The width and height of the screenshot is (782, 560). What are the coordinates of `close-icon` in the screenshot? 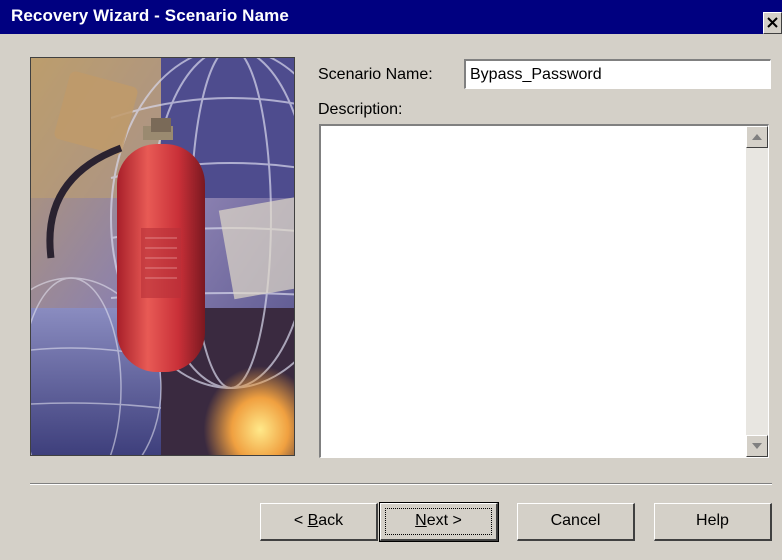 It's located at (772, 22).